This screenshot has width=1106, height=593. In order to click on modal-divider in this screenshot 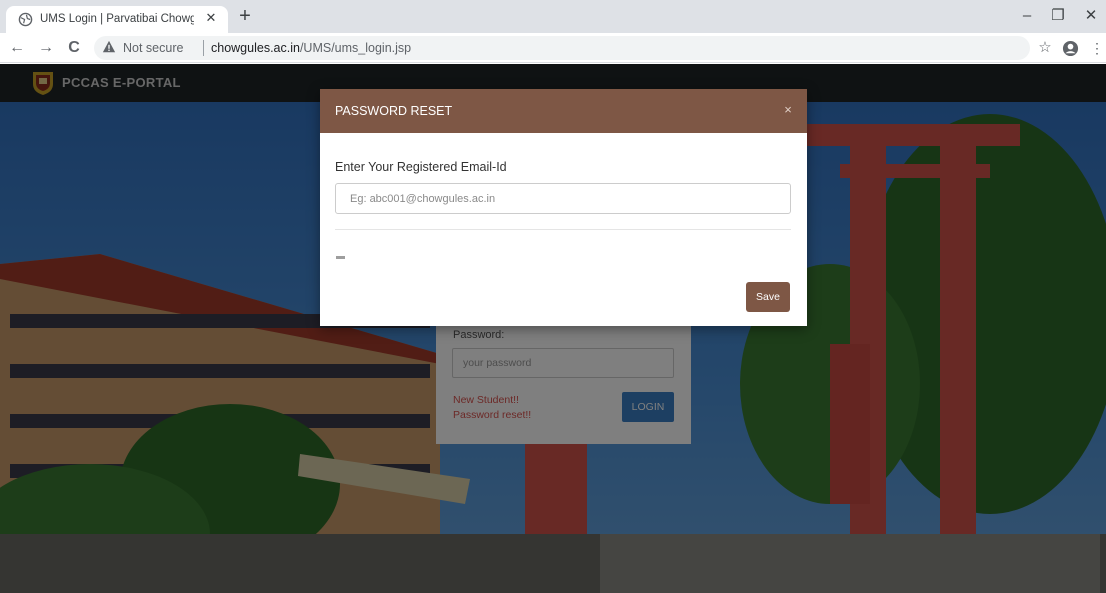, I will do `click(563, 229)`.